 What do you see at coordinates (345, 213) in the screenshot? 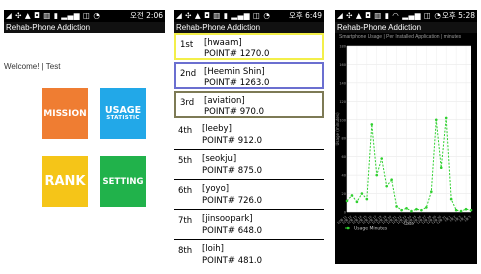
I see `y-tick-label: 0` at bounding box center [345, 213].